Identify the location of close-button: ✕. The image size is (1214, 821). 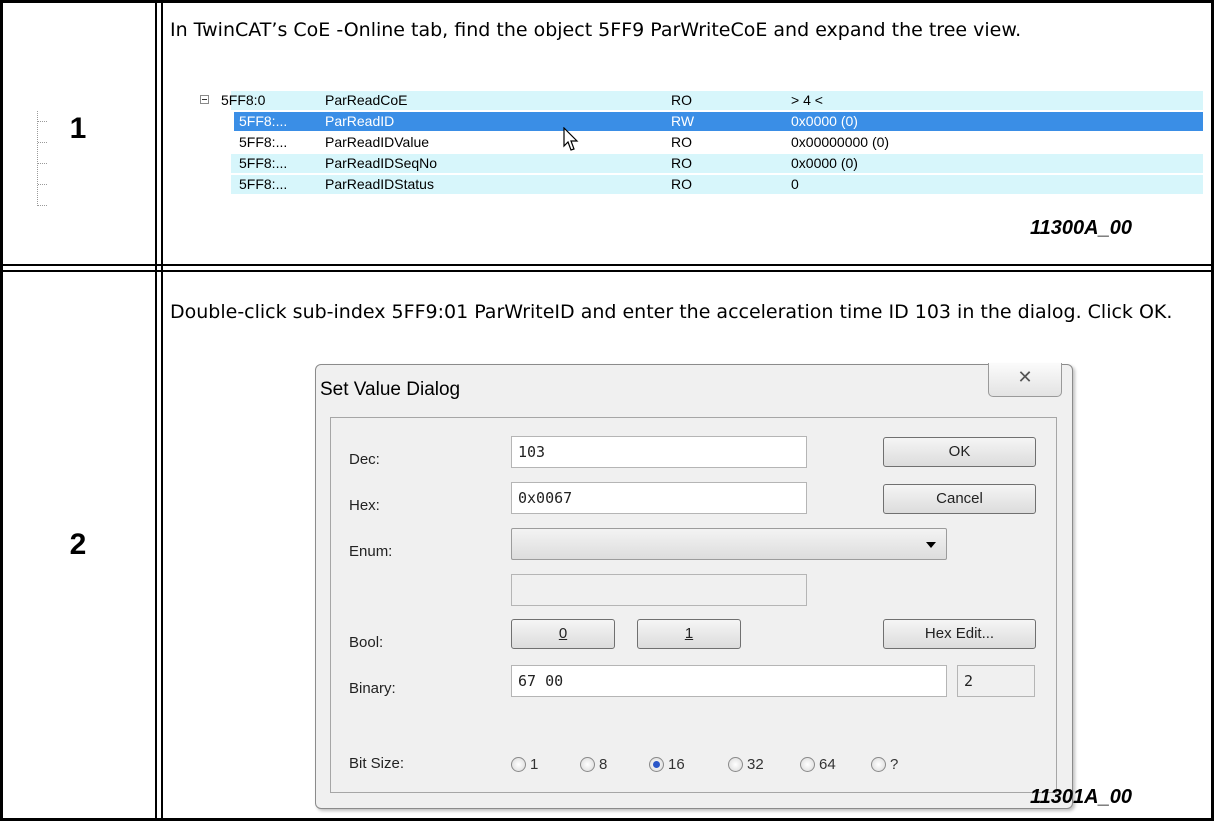
(1025, 380).